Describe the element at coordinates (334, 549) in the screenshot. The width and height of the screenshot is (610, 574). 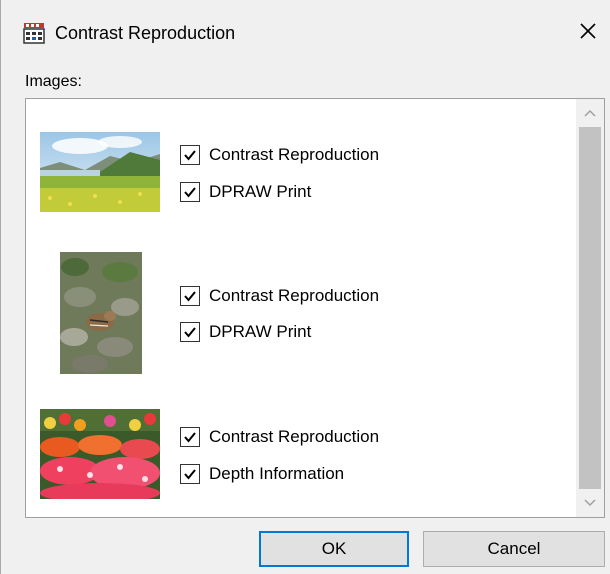
I see `ok-button: OK` at that location.